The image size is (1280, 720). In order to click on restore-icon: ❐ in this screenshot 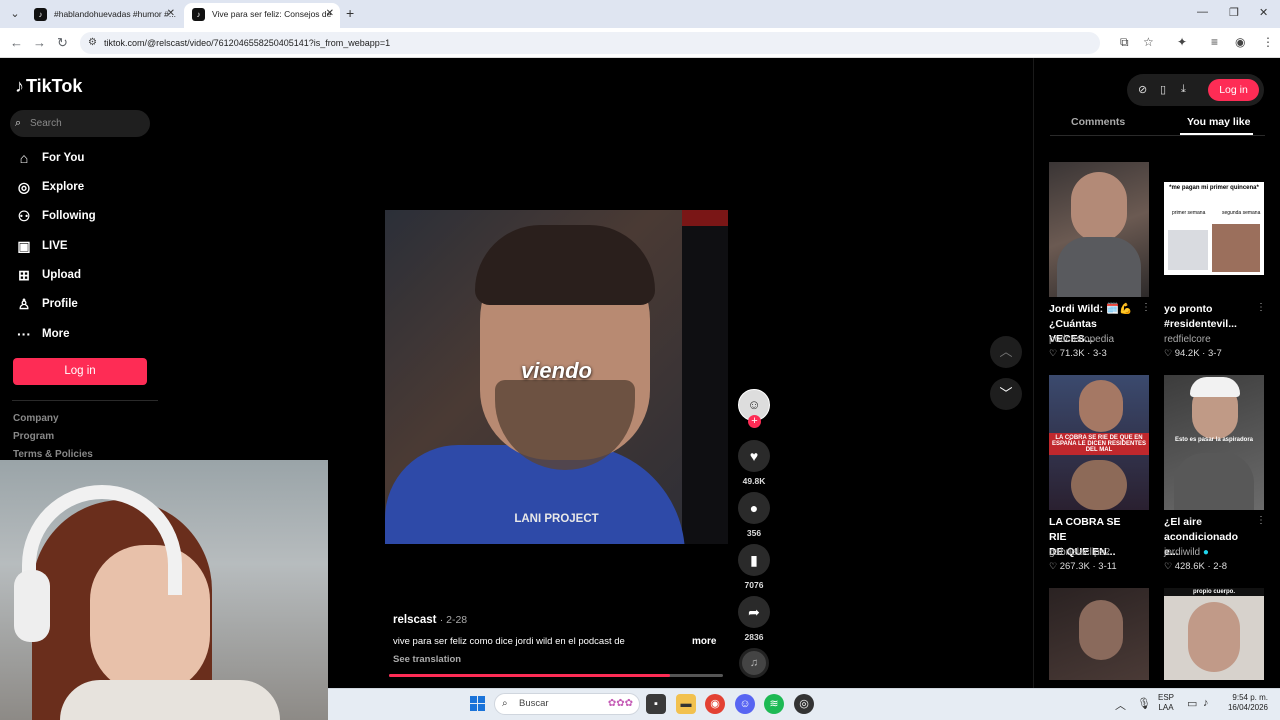, I will do `click(1234, 12)`.